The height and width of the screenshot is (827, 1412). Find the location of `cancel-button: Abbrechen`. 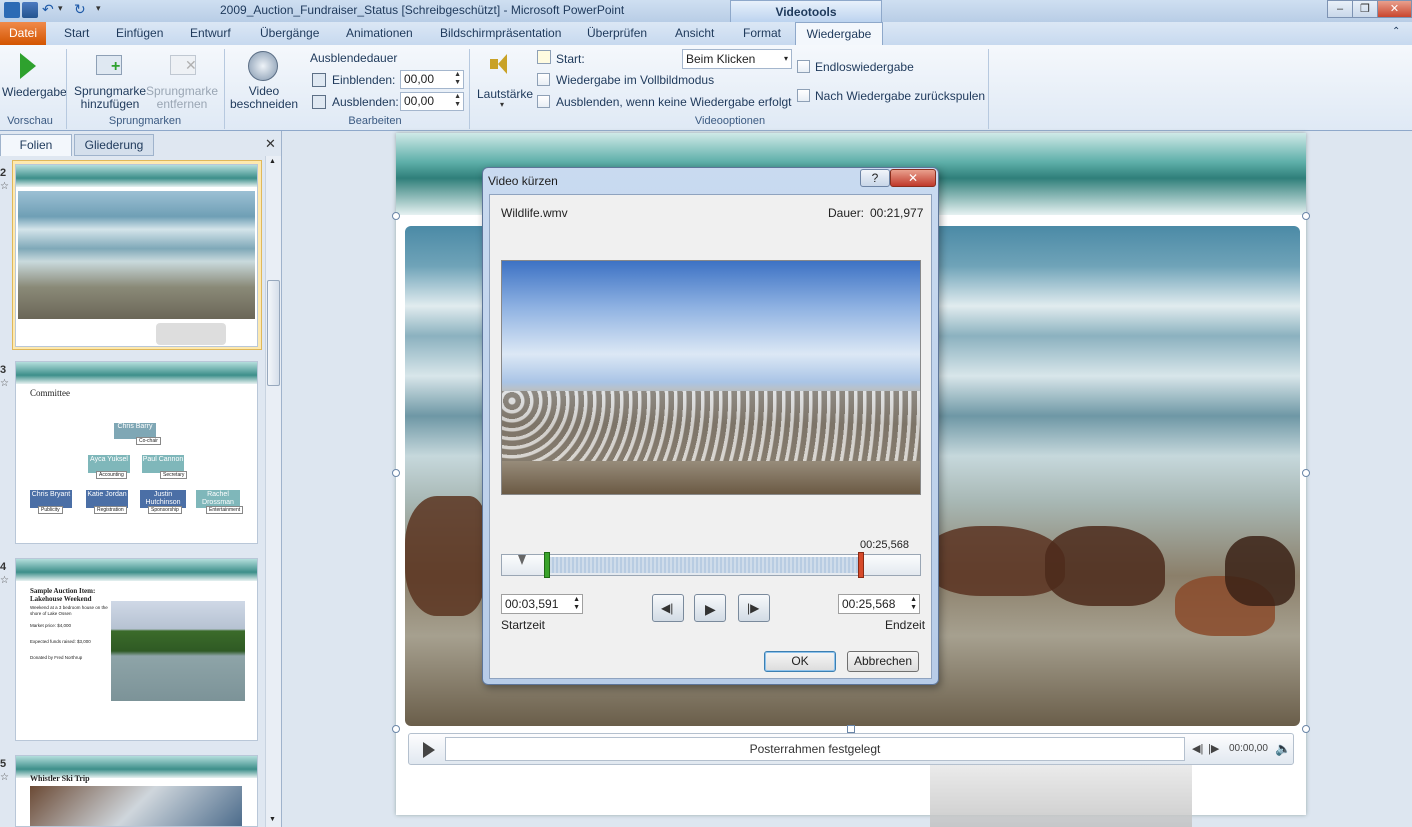

cancel-button: Abbrechen is located at coordinates (883, 661).